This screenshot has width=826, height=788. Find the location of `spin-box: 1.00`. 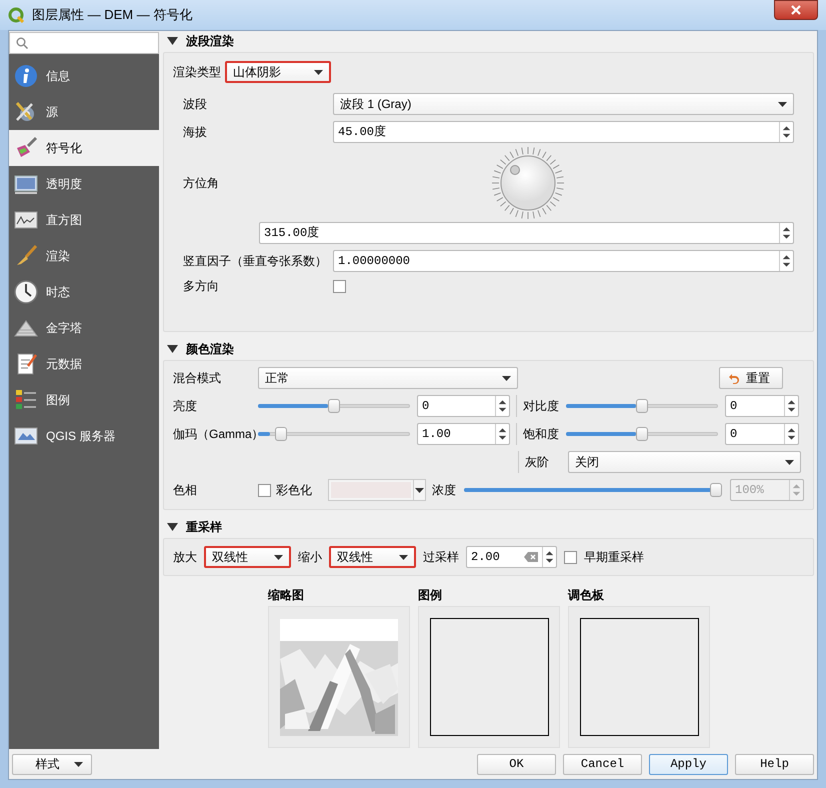

spin-box: 1.00 is located at coordinates (463, 434).